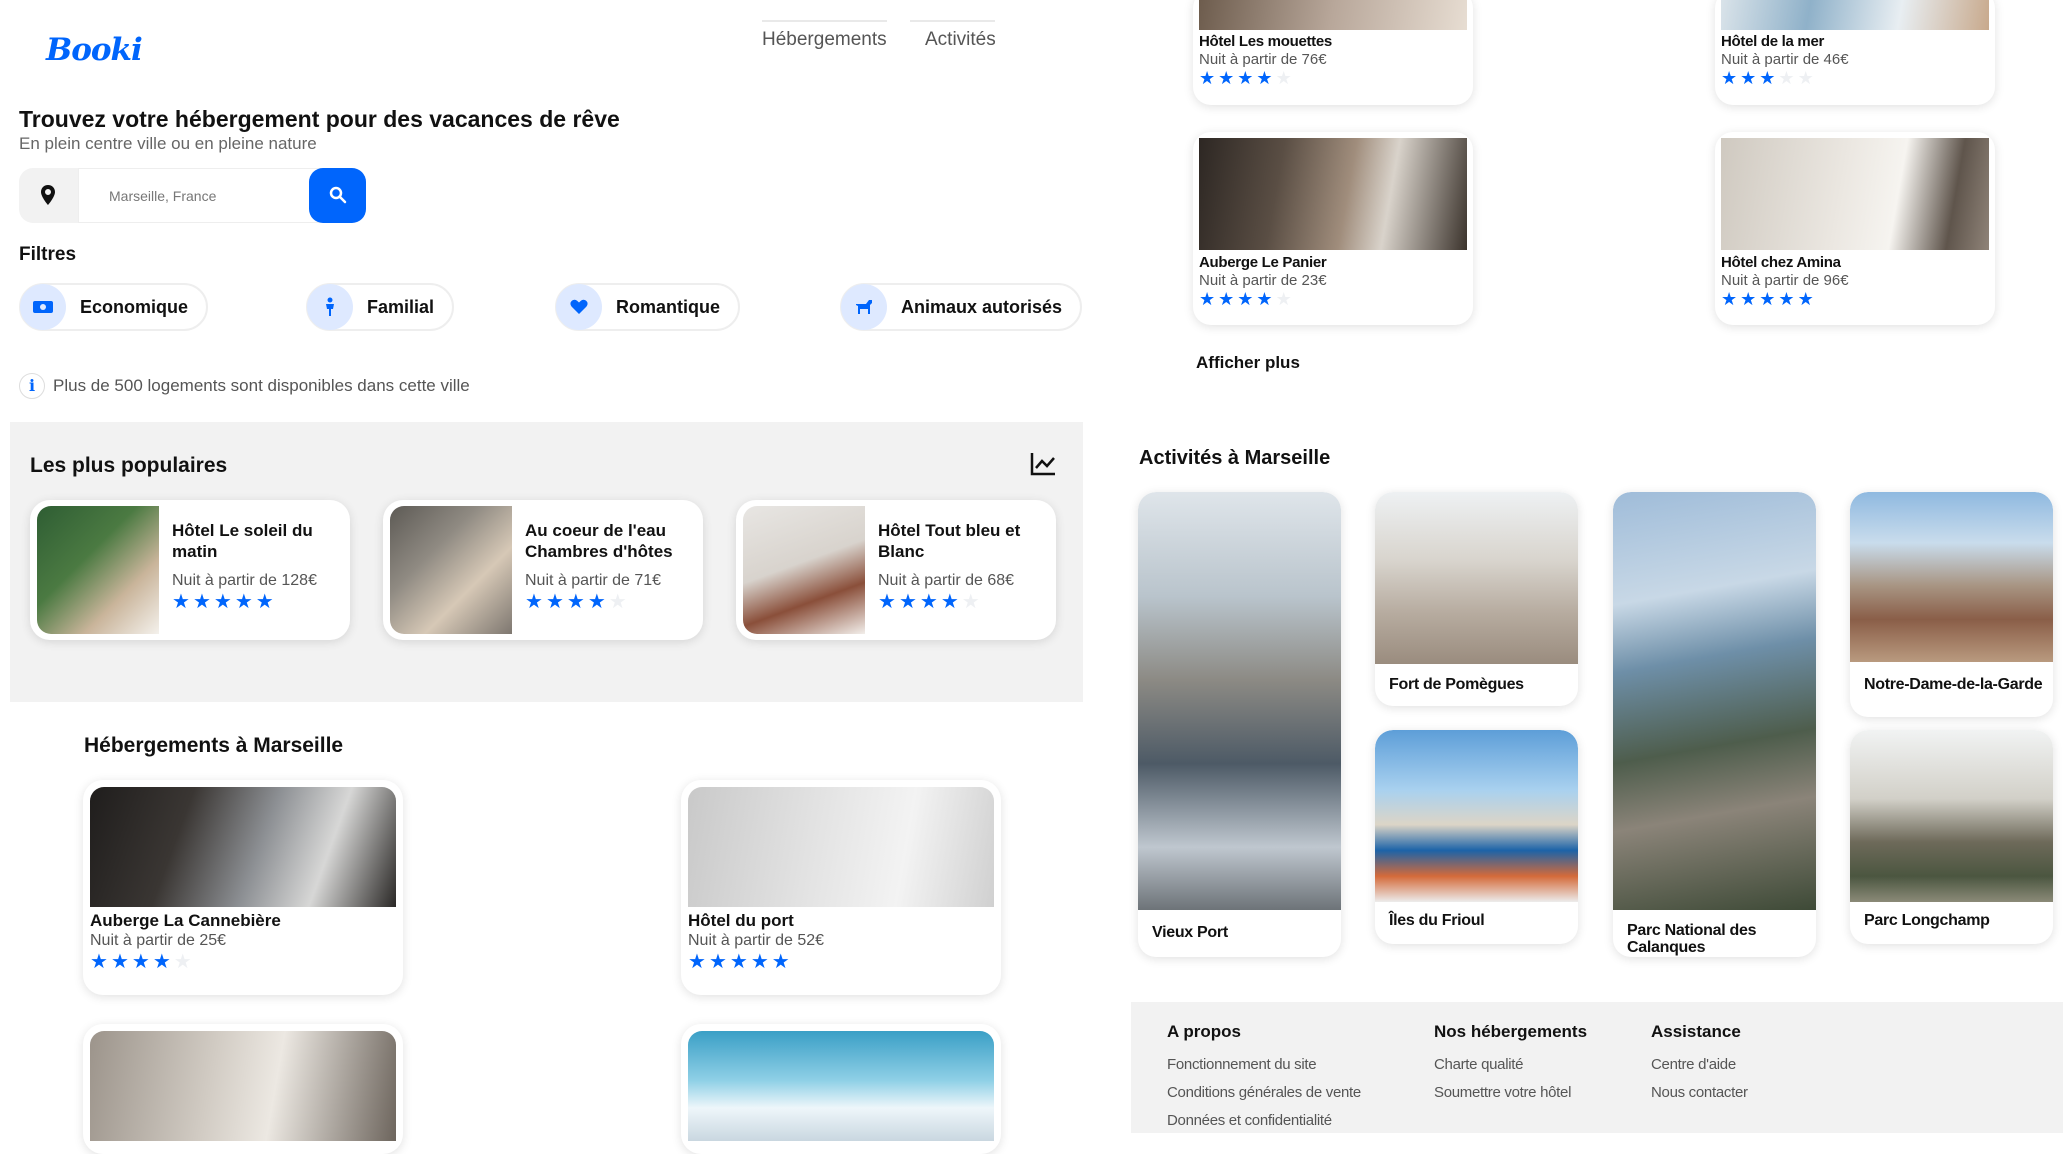  What do you see at coordinates (1263, 262) in the screenshot?
I see `card-title: Auberge Le Panier` at bounding box center [1263, 262].